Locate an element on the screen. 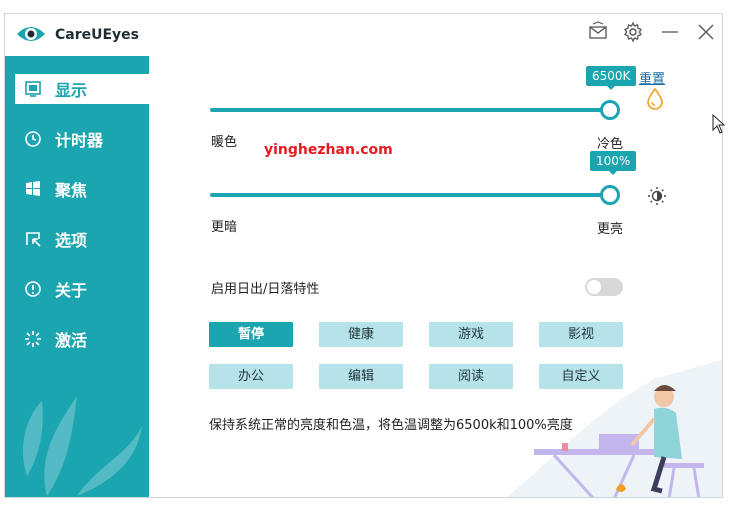 The width and height of the screenshot is (730, 508). sidebar-item-label: 选项 is located at coordinates (71, 240).